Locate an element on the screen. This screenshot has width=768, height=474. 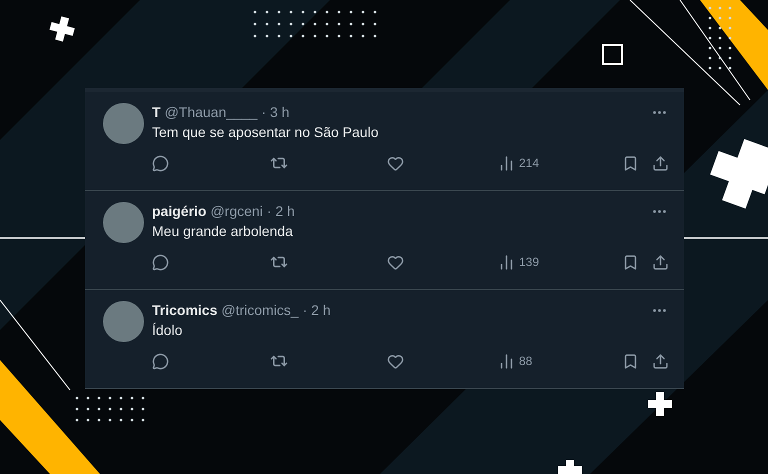
display-name: paigério is located at coordinates (179, 211).